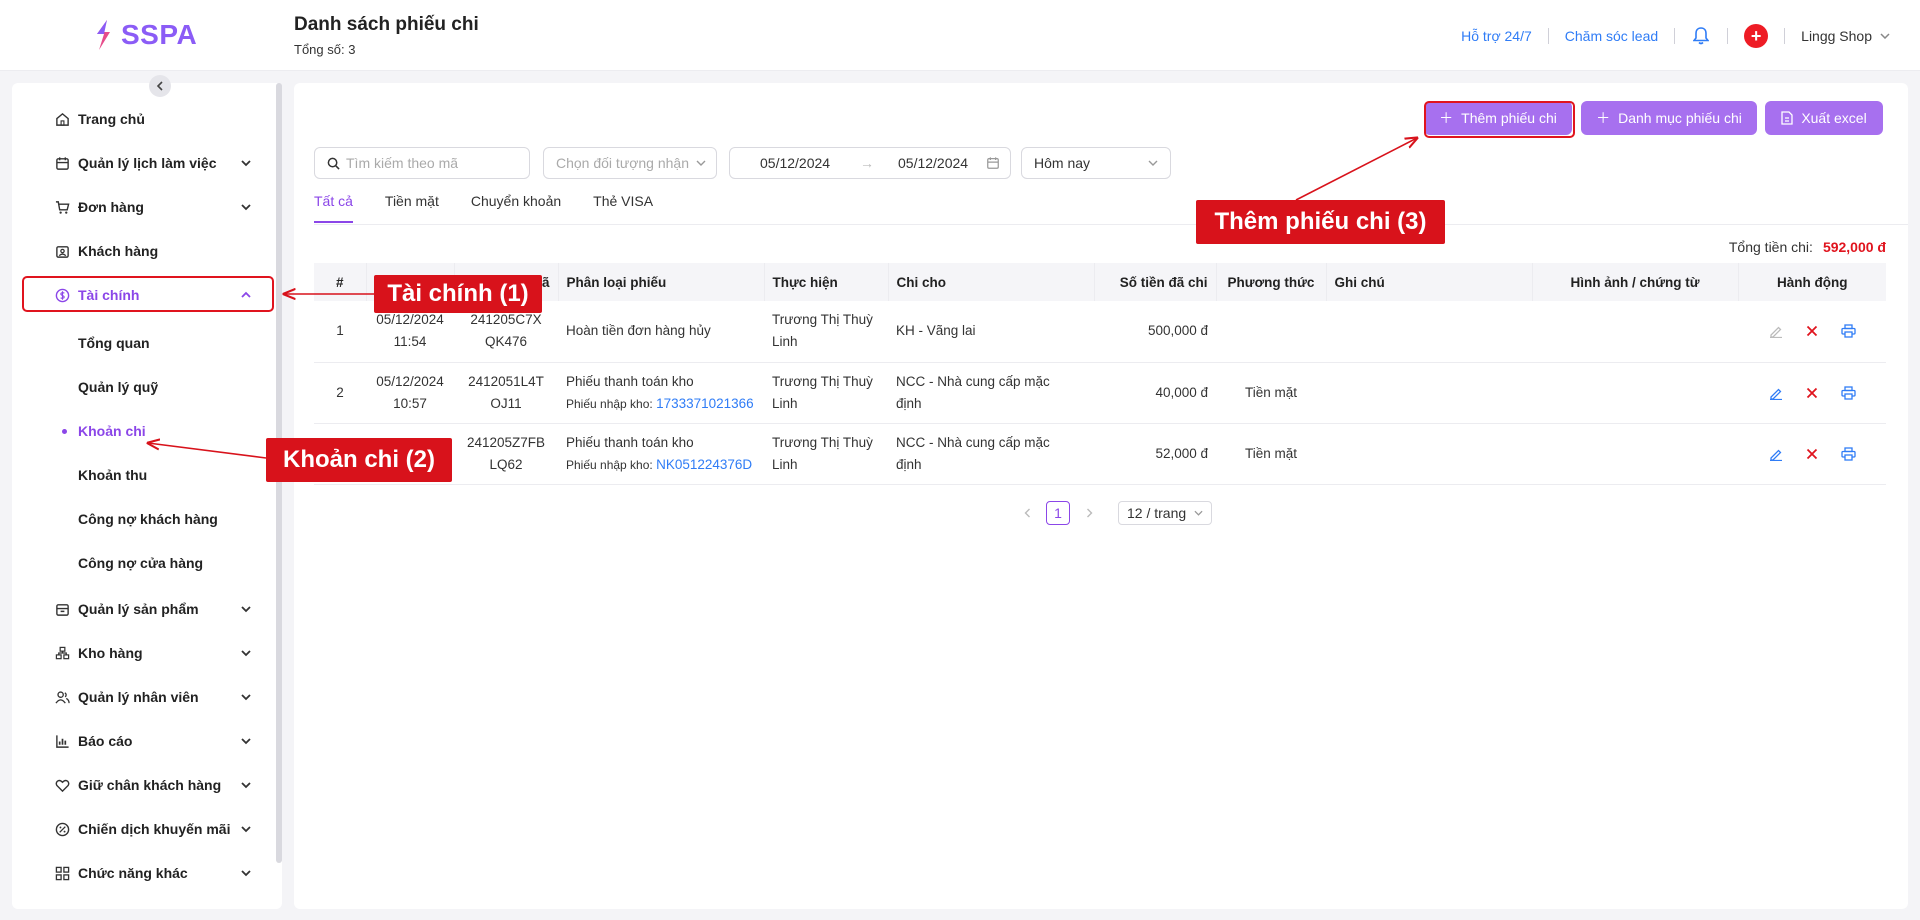 Image resolution: width=1920 pixels, height=920 pixels. What do you see at coordinates (340, 282) in the screenshot?
I see `column-header-index: #` at bounding box center [340, 282].